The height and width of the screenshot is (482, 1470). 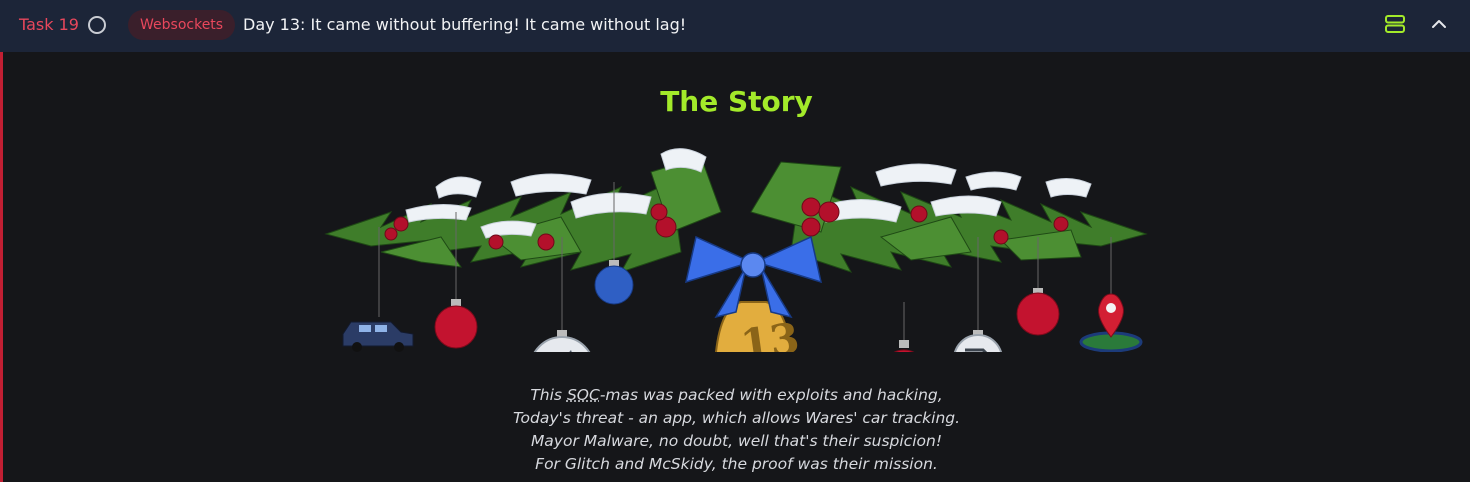 I want to click on bell-number: 13, so click(x=770, y=332).